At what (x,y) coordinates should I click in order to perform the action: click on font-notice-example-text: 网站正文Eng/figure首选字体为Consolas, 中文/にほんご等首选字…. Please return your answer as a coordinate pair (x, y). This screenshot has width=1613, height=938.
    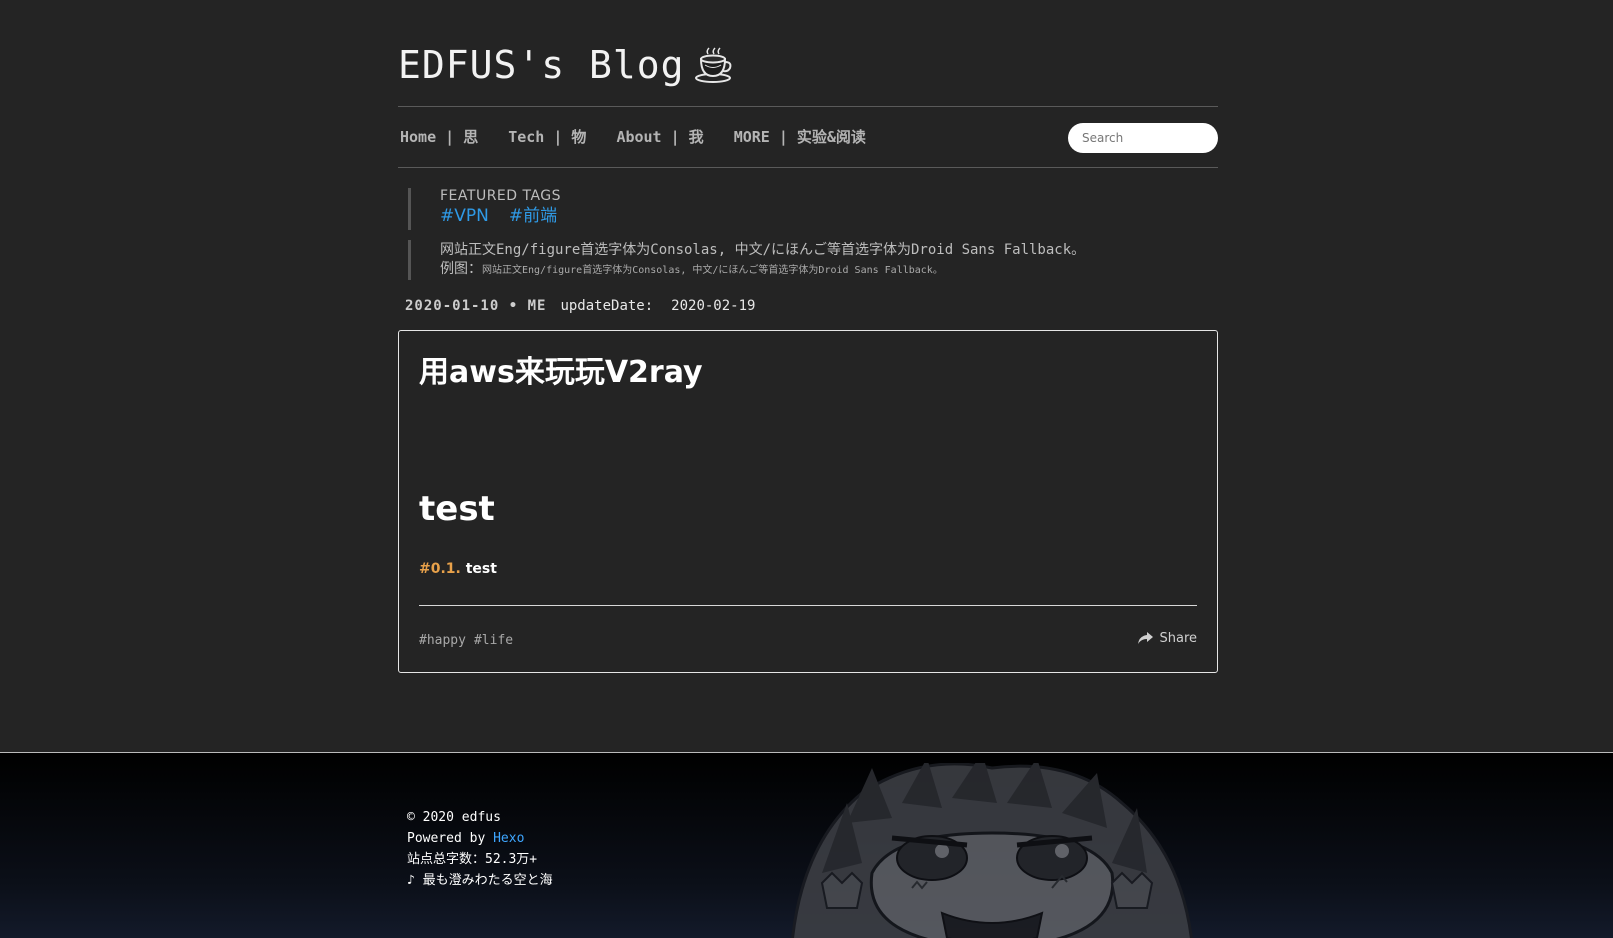
    Looking at the image, I should click on (712, 270).